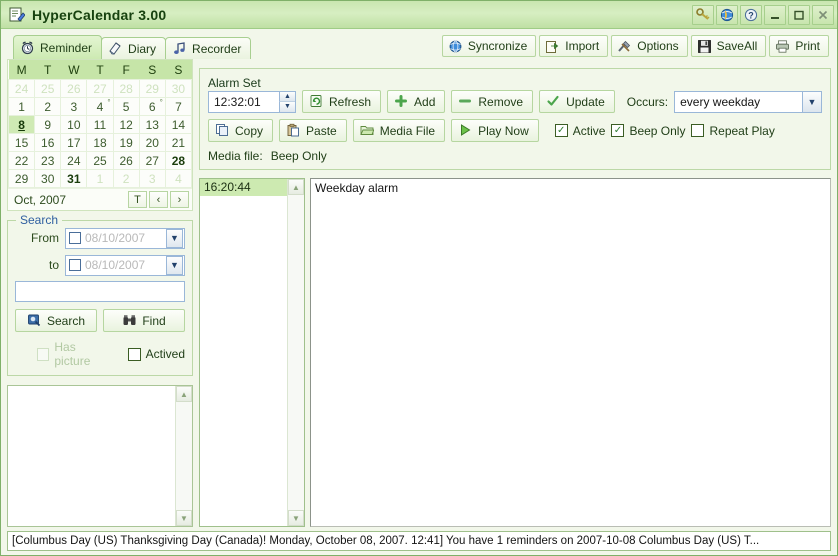  I want to click on tab-recorder: Recorder, so click(208, 48).